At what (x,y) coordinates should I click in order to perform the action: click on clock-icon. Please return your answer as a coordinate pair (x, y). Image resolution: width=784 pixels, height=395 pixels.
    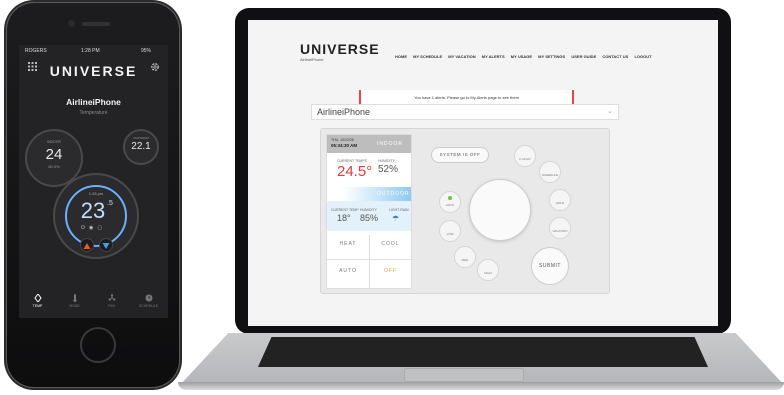
    Looking at the image, I should click on (148, 298).